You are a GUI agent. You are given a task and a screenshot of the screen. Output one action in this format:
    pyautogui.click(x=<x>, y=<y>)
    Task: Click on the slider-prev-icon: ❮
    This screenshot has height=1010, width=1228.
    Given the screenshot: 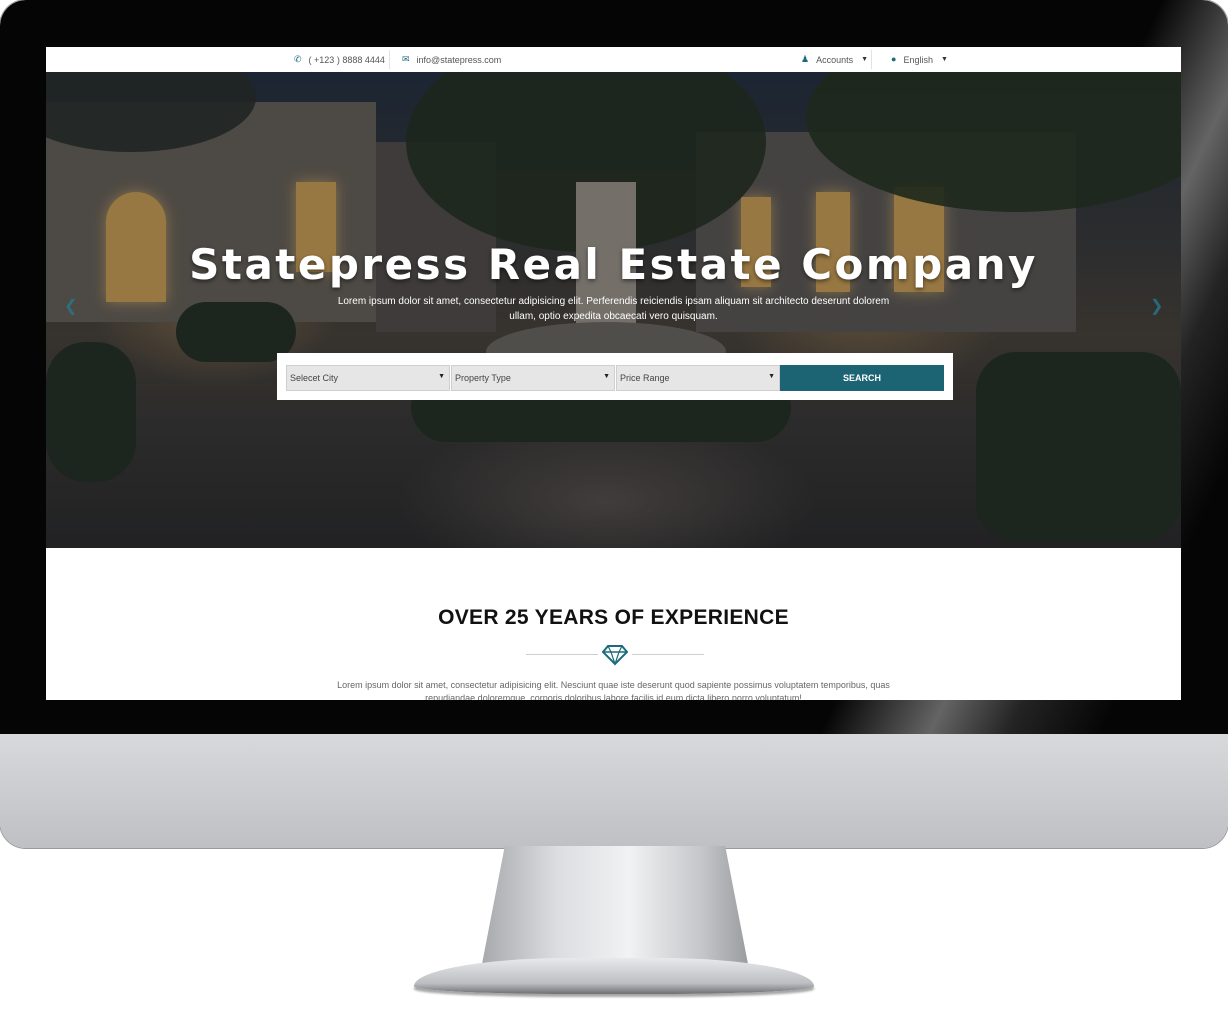 What is the action you would take?
    pyautogui.click(x=70, y=306)
    